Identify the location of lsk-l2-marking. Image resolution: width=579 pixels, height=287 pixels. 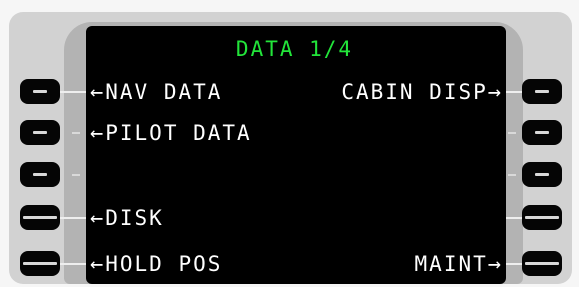
(40, 132).